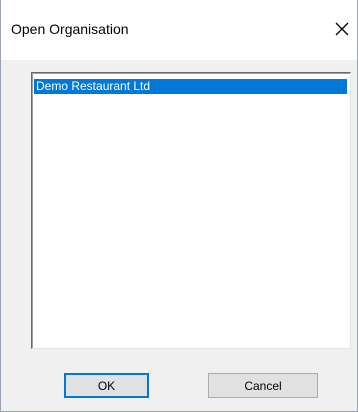 The image size is (358, 412). I want to click on dialog-title: Open Organisation, so click(70, 29).